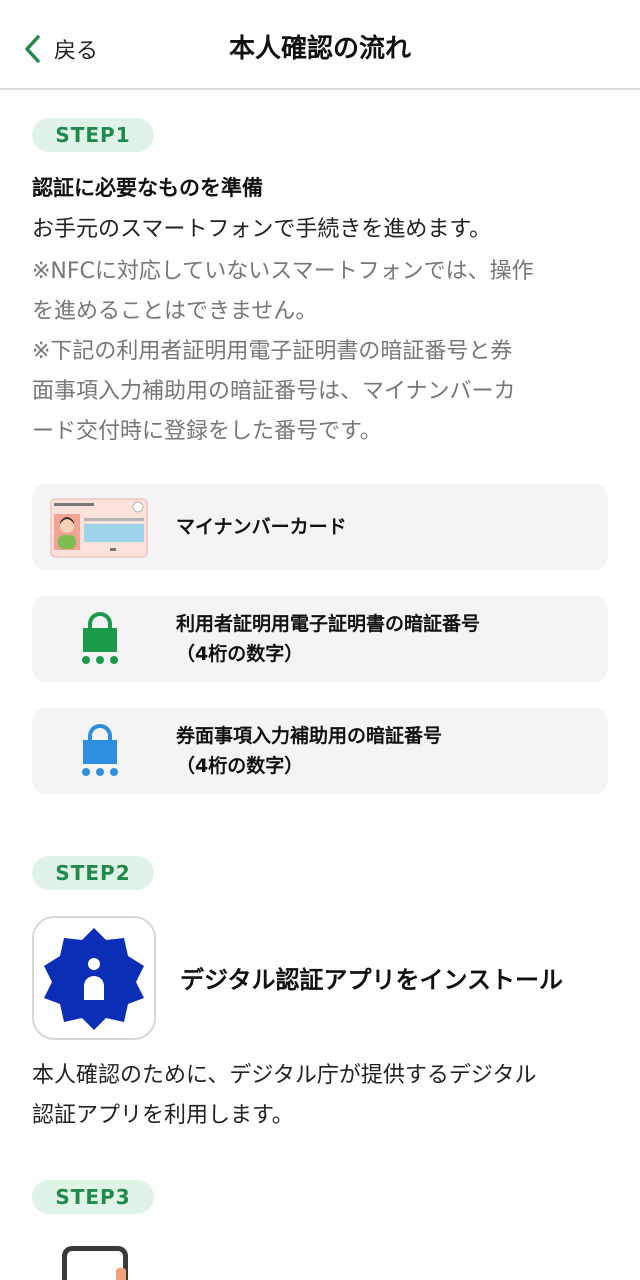  I want to click on step1-heading: 認証に必要なものを準備, so click(147, 188).